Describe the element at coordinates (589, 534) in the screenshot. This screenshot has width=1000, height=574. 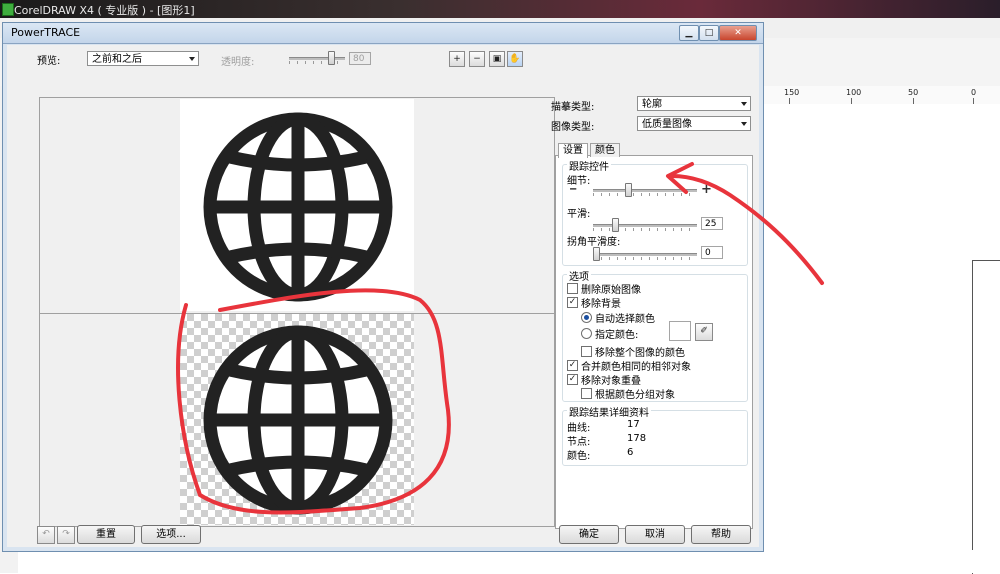
I see `ok-button: 确定` at that location.